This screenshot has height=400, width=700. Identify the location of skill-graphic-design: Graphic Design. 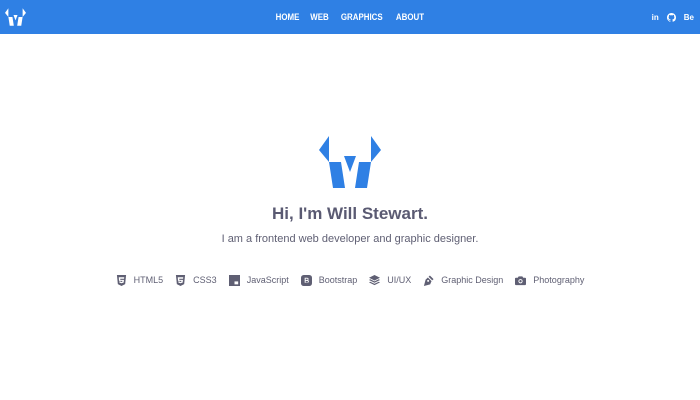
(463, 280).